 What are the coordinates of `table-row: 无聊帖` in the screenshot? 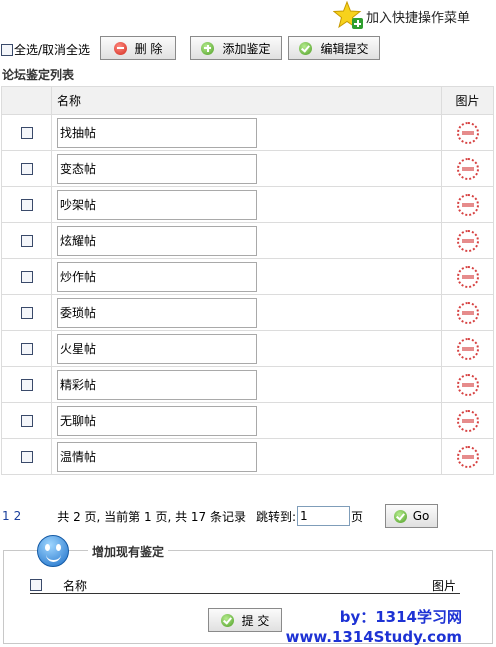 It's located at (247, 420).